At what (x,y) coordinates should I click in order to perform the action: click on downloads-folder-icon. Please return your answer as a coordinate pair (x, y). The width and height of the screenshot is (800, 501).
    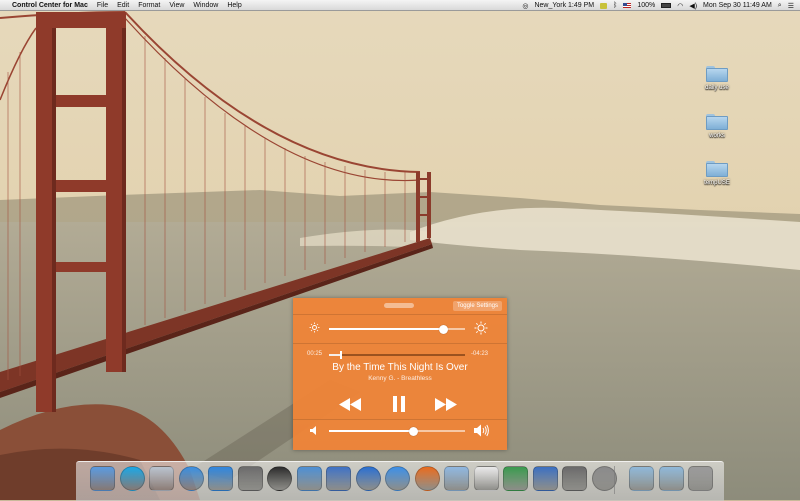
    Looking at the image, I should click on (671, 478).